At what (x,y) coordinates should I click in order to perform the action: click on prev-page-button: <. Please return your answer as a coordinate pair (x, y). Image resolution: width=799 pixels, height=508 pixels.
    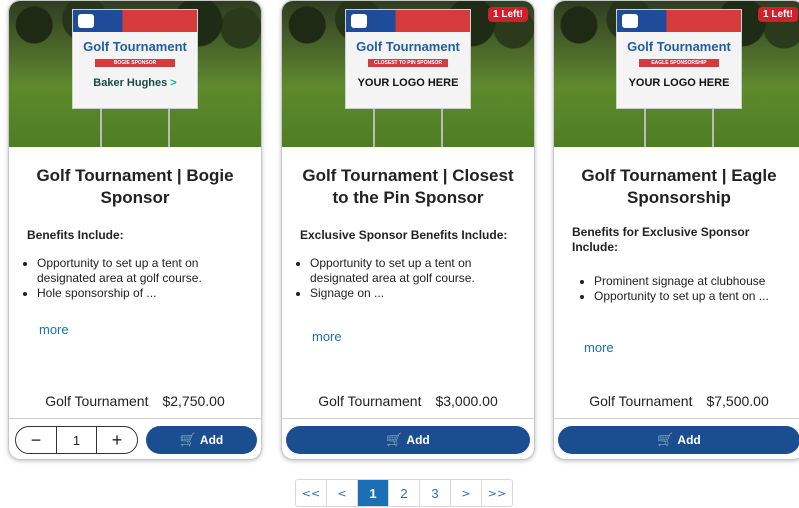
    Looking at the image, I should click on (342, 493).